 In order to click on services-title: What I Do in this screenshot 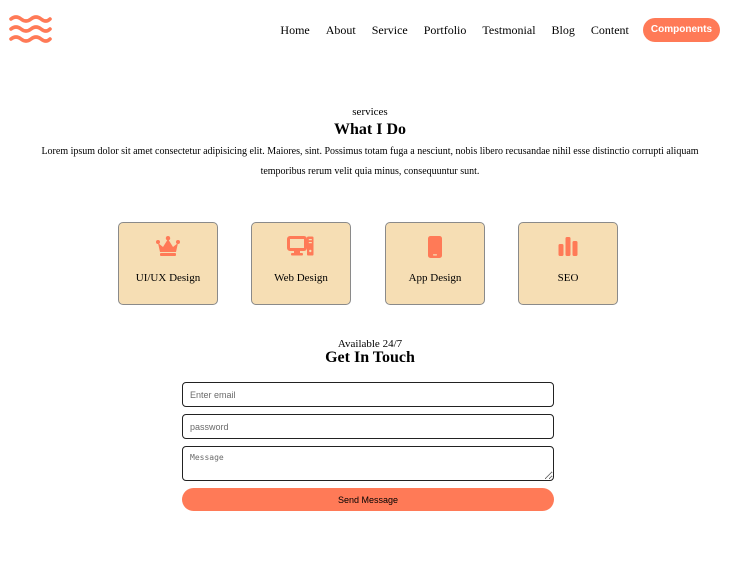, I will do `click(369, 129)`.